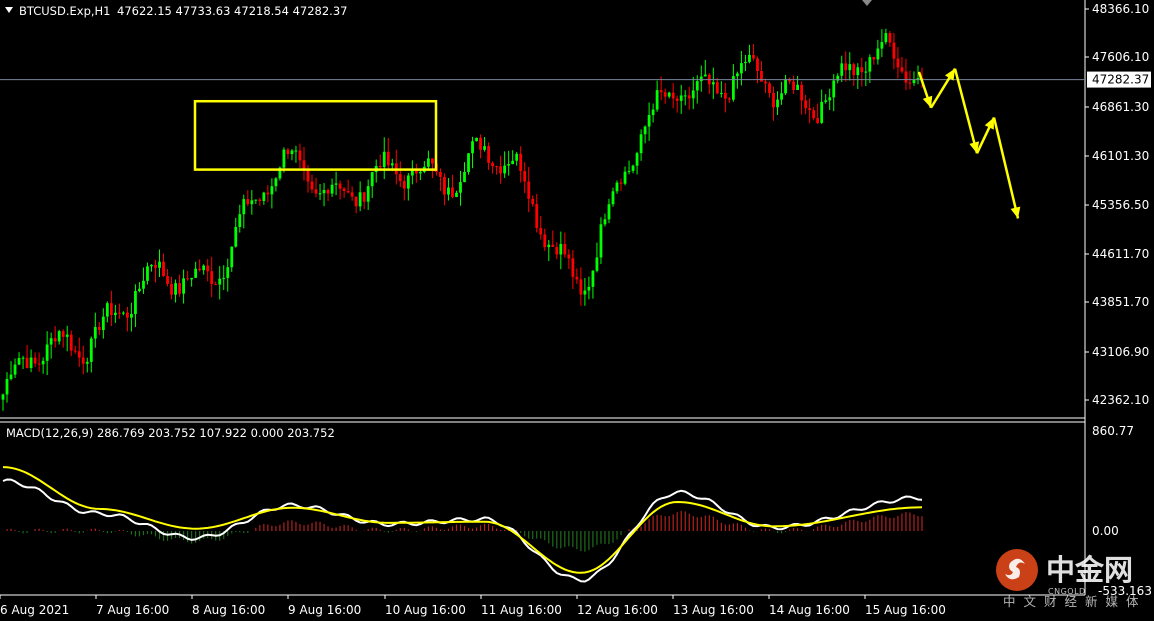  I want to click on chart-menu-triangle-icon, so click(9, 10).